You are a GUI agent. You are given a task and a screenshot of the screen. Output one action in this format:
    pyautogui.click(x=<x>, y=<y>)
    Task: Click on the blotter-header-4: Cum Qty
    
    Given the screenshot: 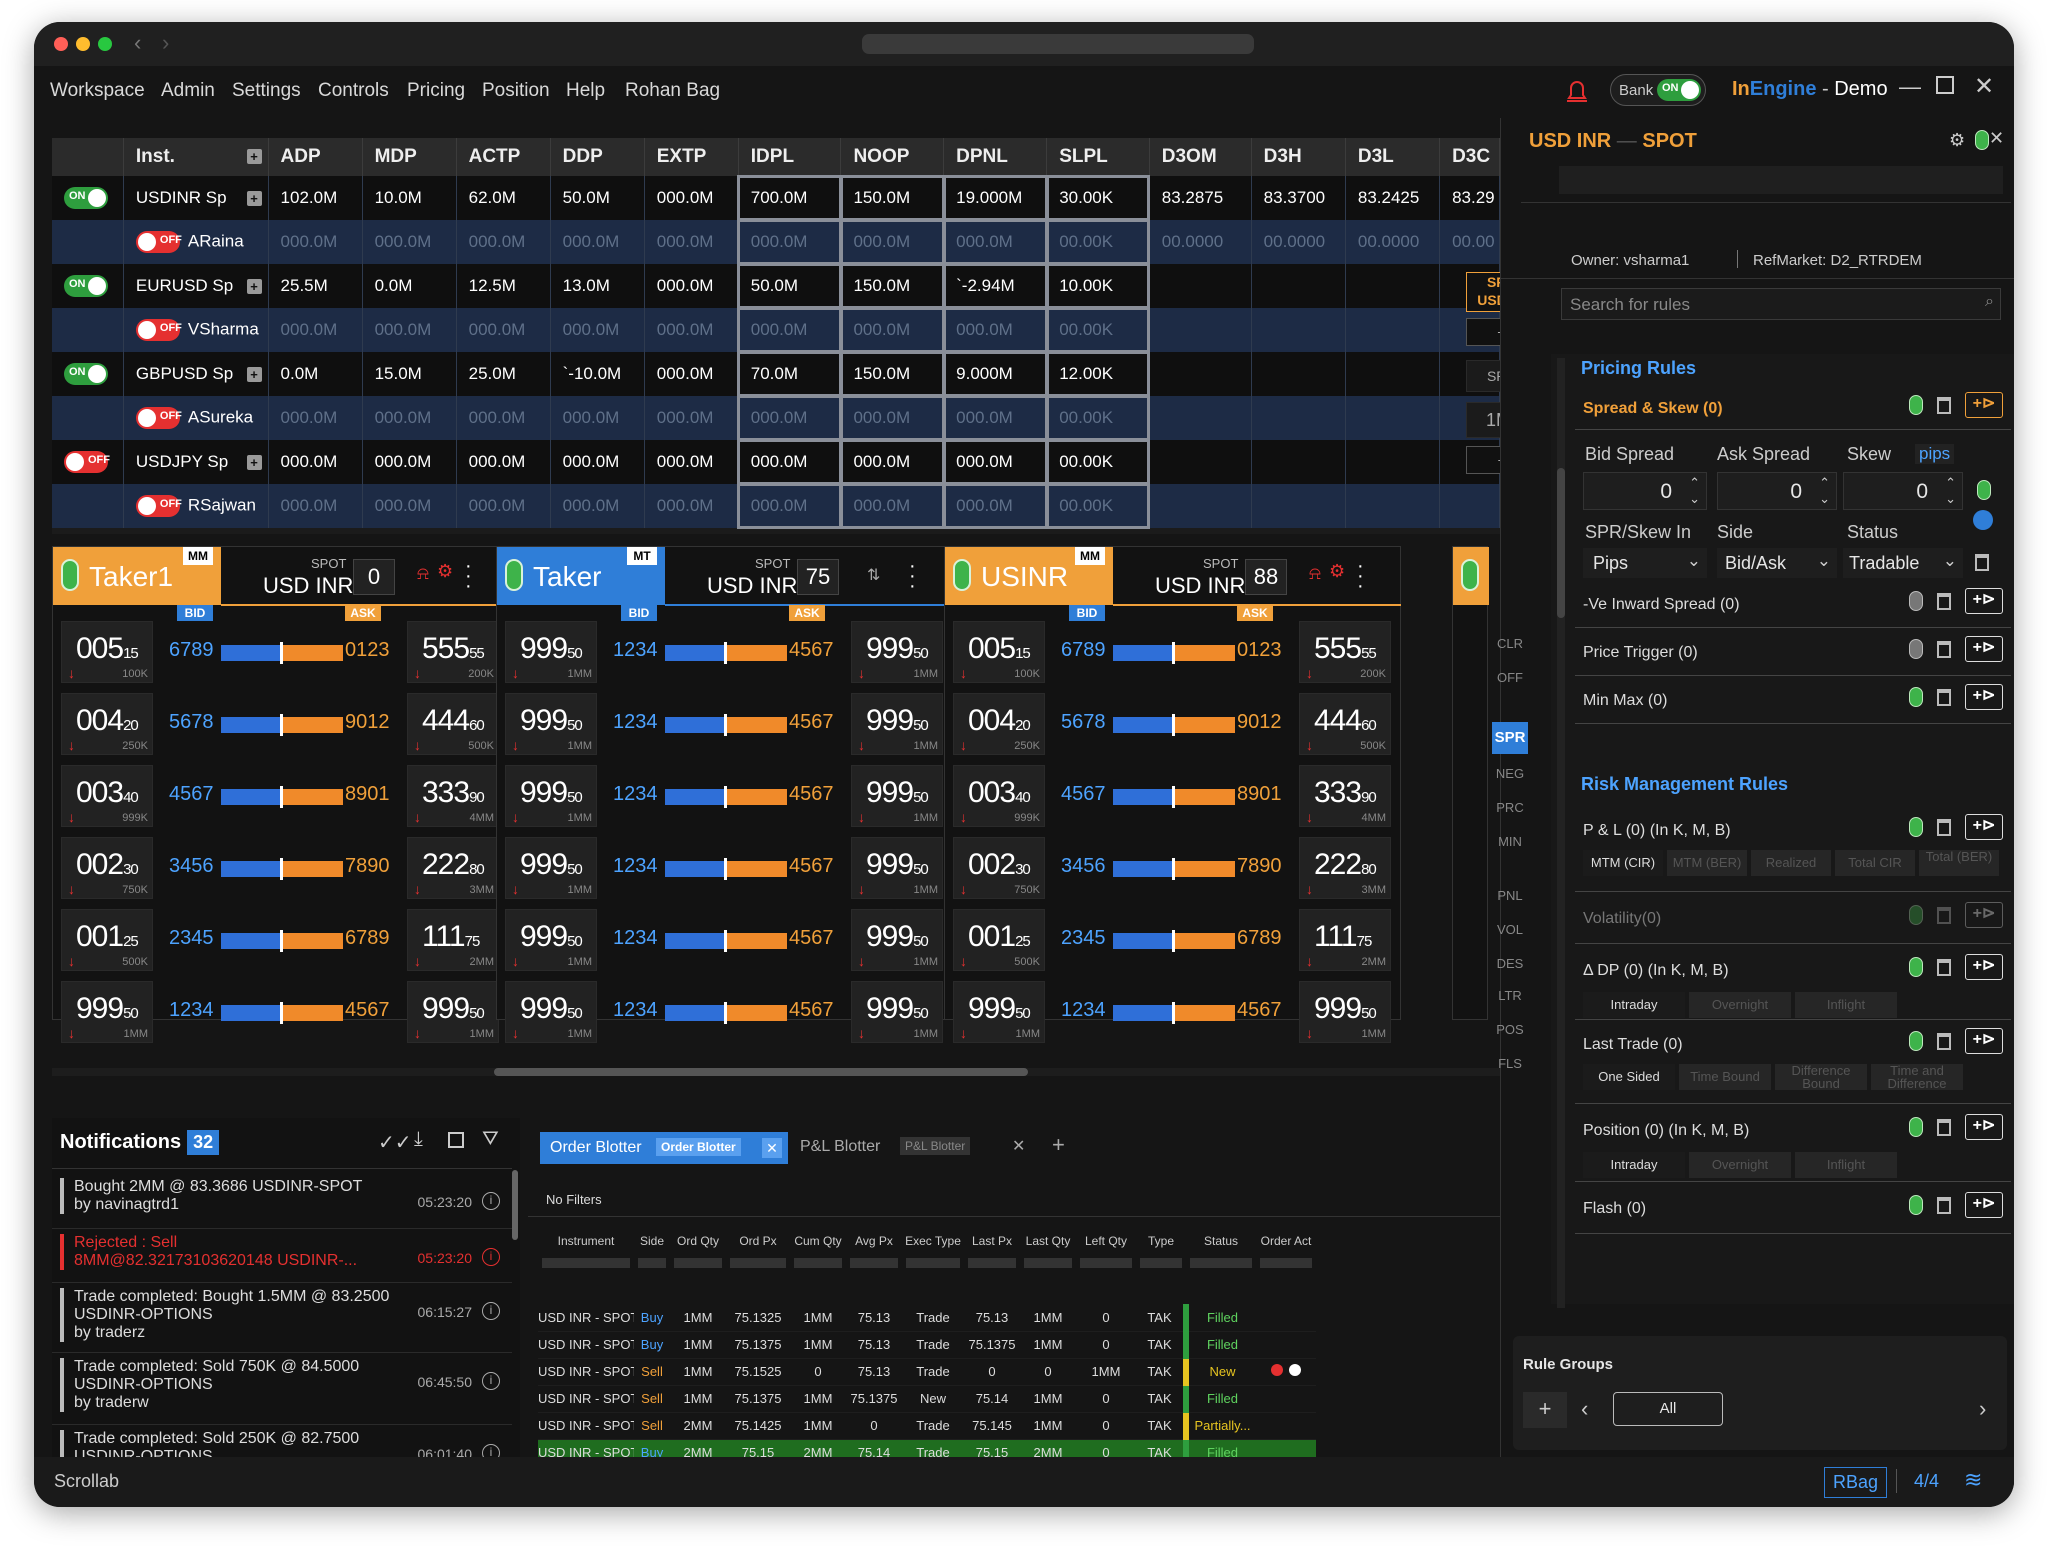 What is the action you would take?
    pyautogui.click(x=818, y=1241)
    